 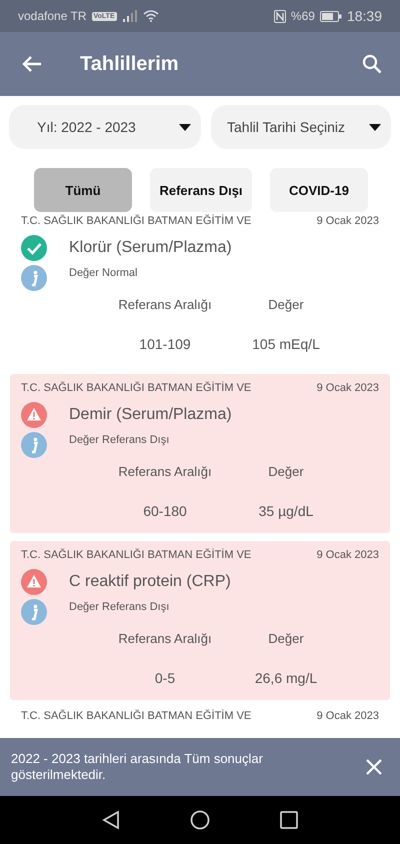 I want to click on nfc-icon, so click(x=280, y=16).